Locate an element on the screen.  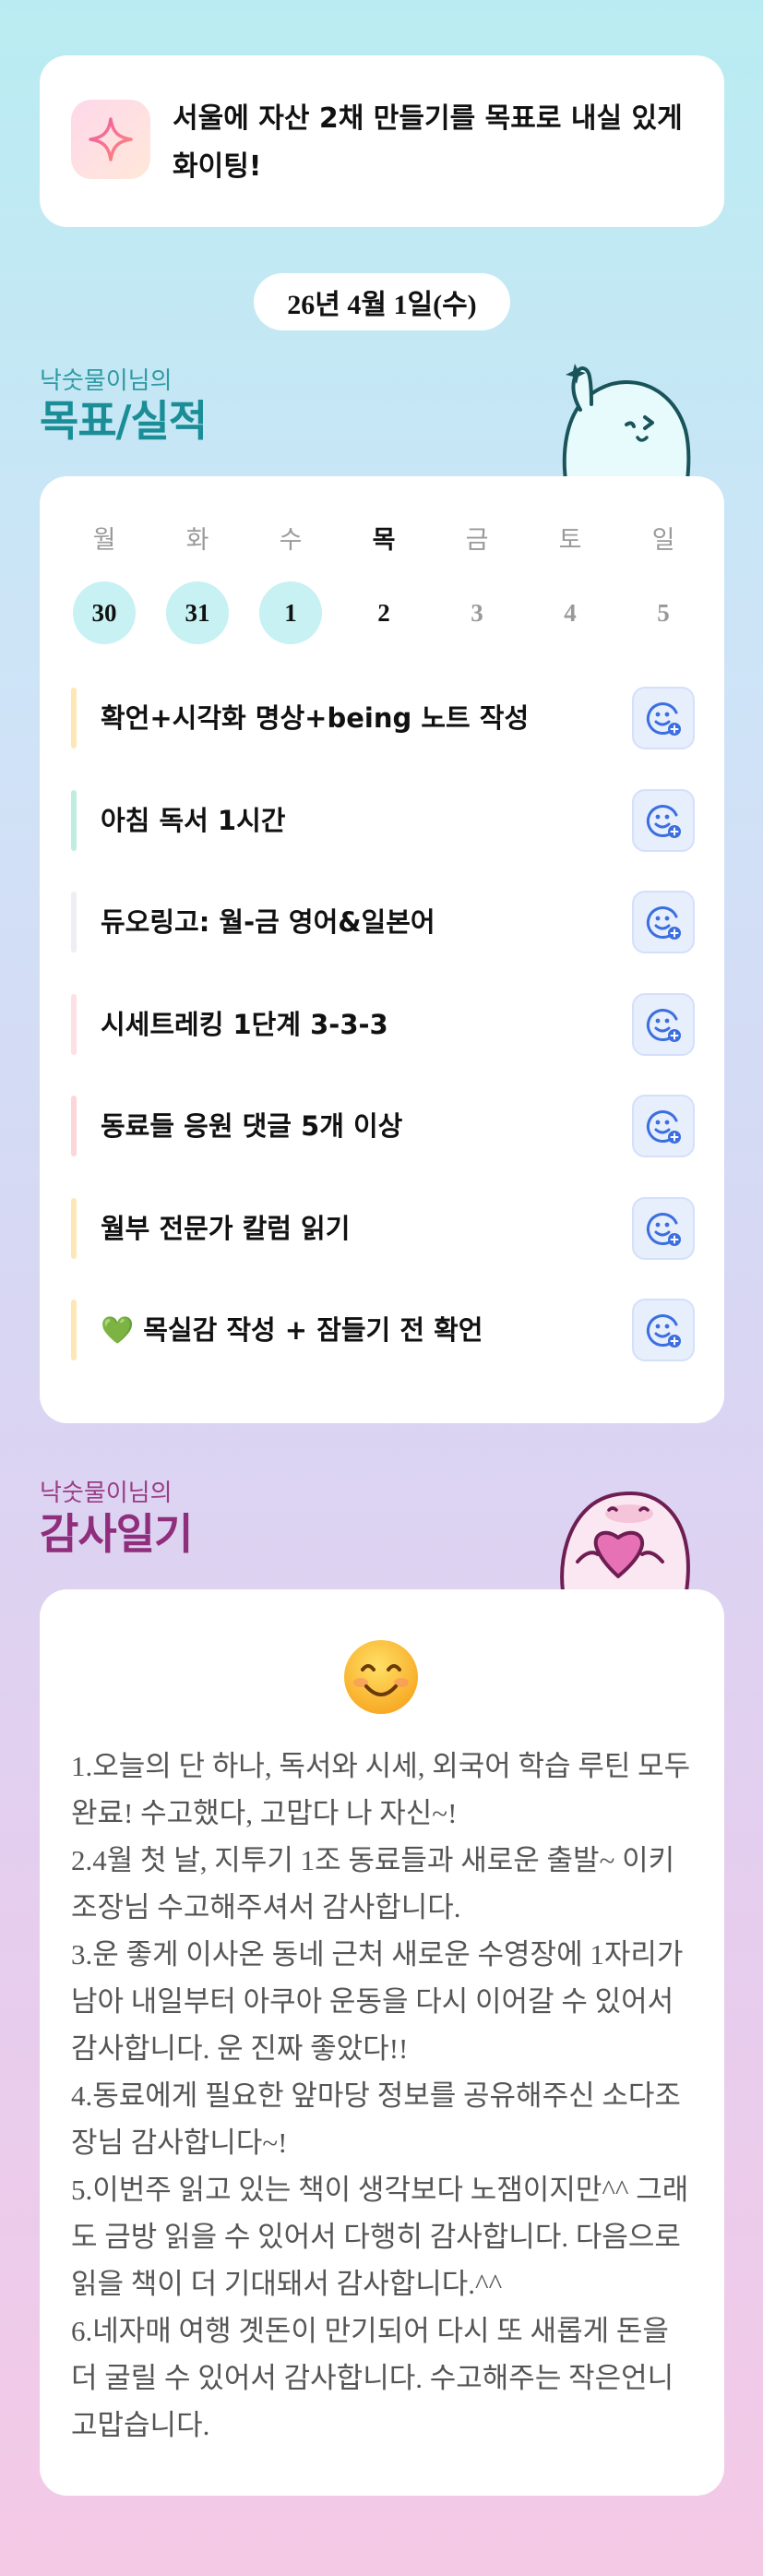
day-column: 토4 is located at coordinates (570, 583).